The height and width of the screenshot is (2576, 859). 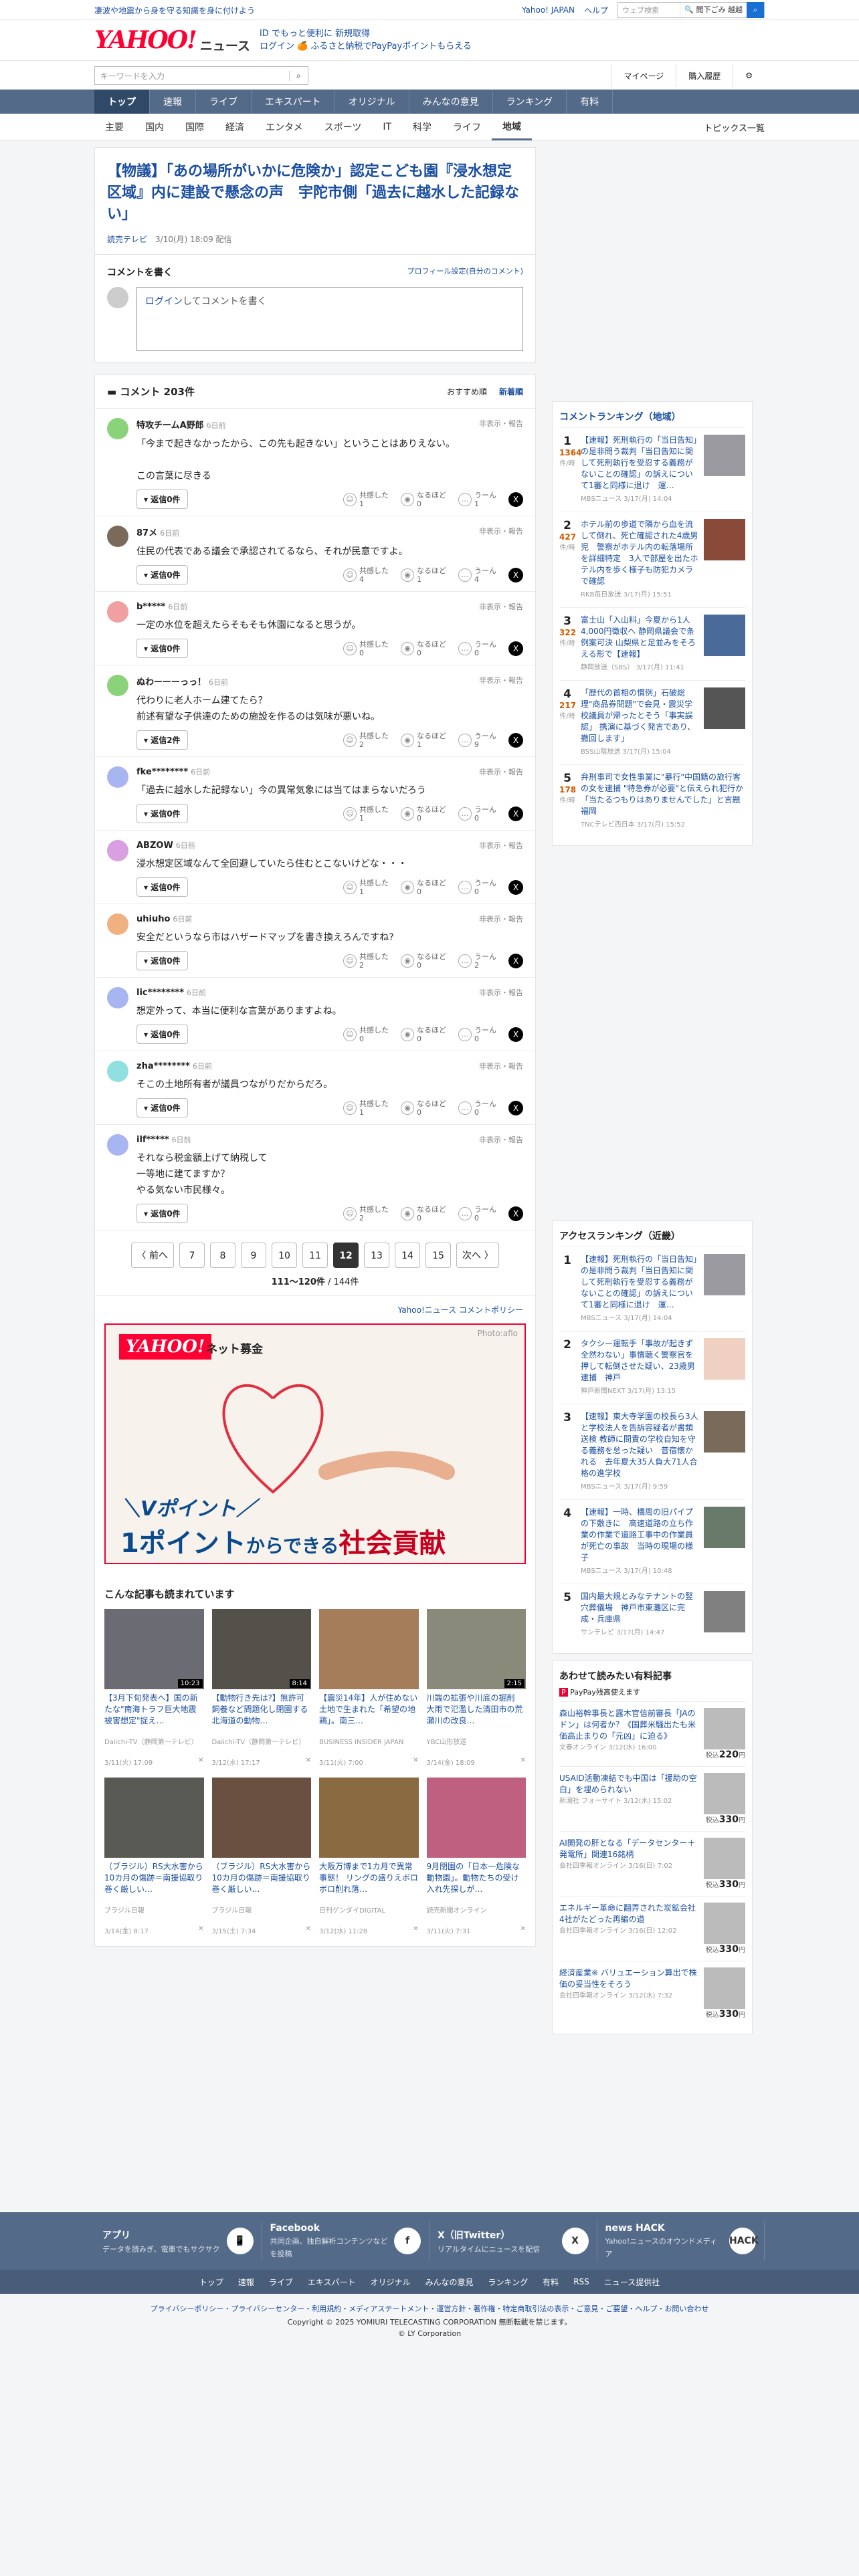 I want to click on subnav-item-5: スポーツ, so click(x=344, y=127).